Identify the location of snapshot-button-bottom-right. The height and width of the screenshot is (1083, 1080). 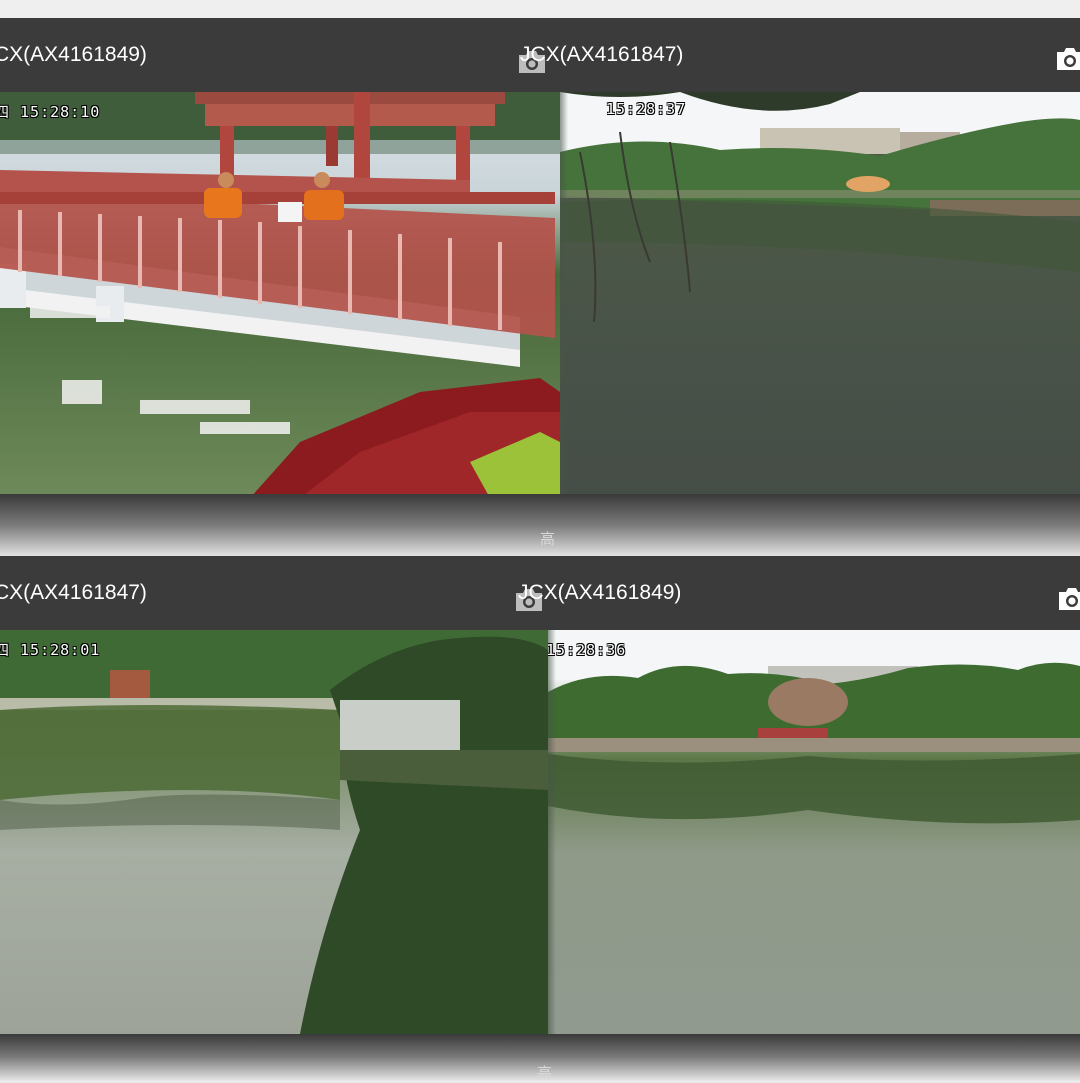
(1068, 599).